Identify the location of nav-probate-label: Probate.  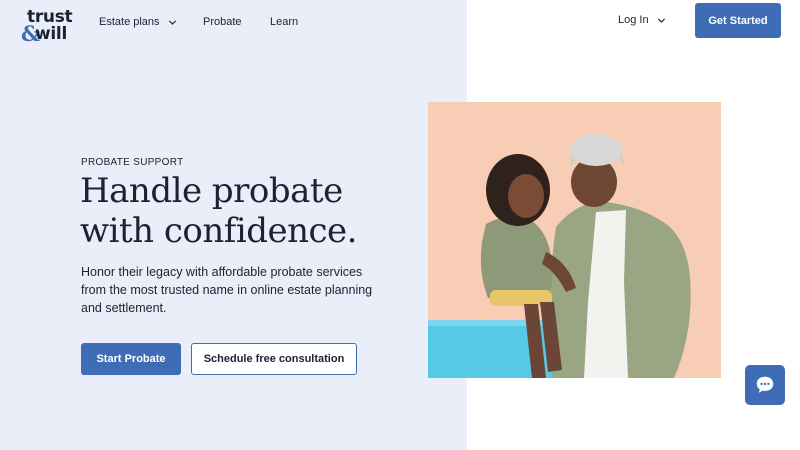
(222, 22).